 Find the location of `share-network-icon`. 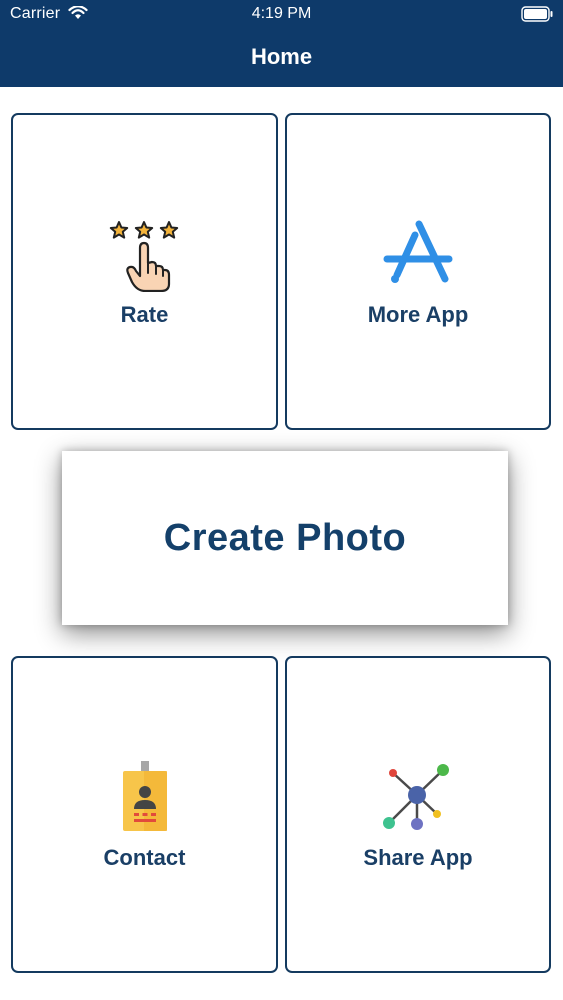

share-network-icon is located at coordinates (418, 799).